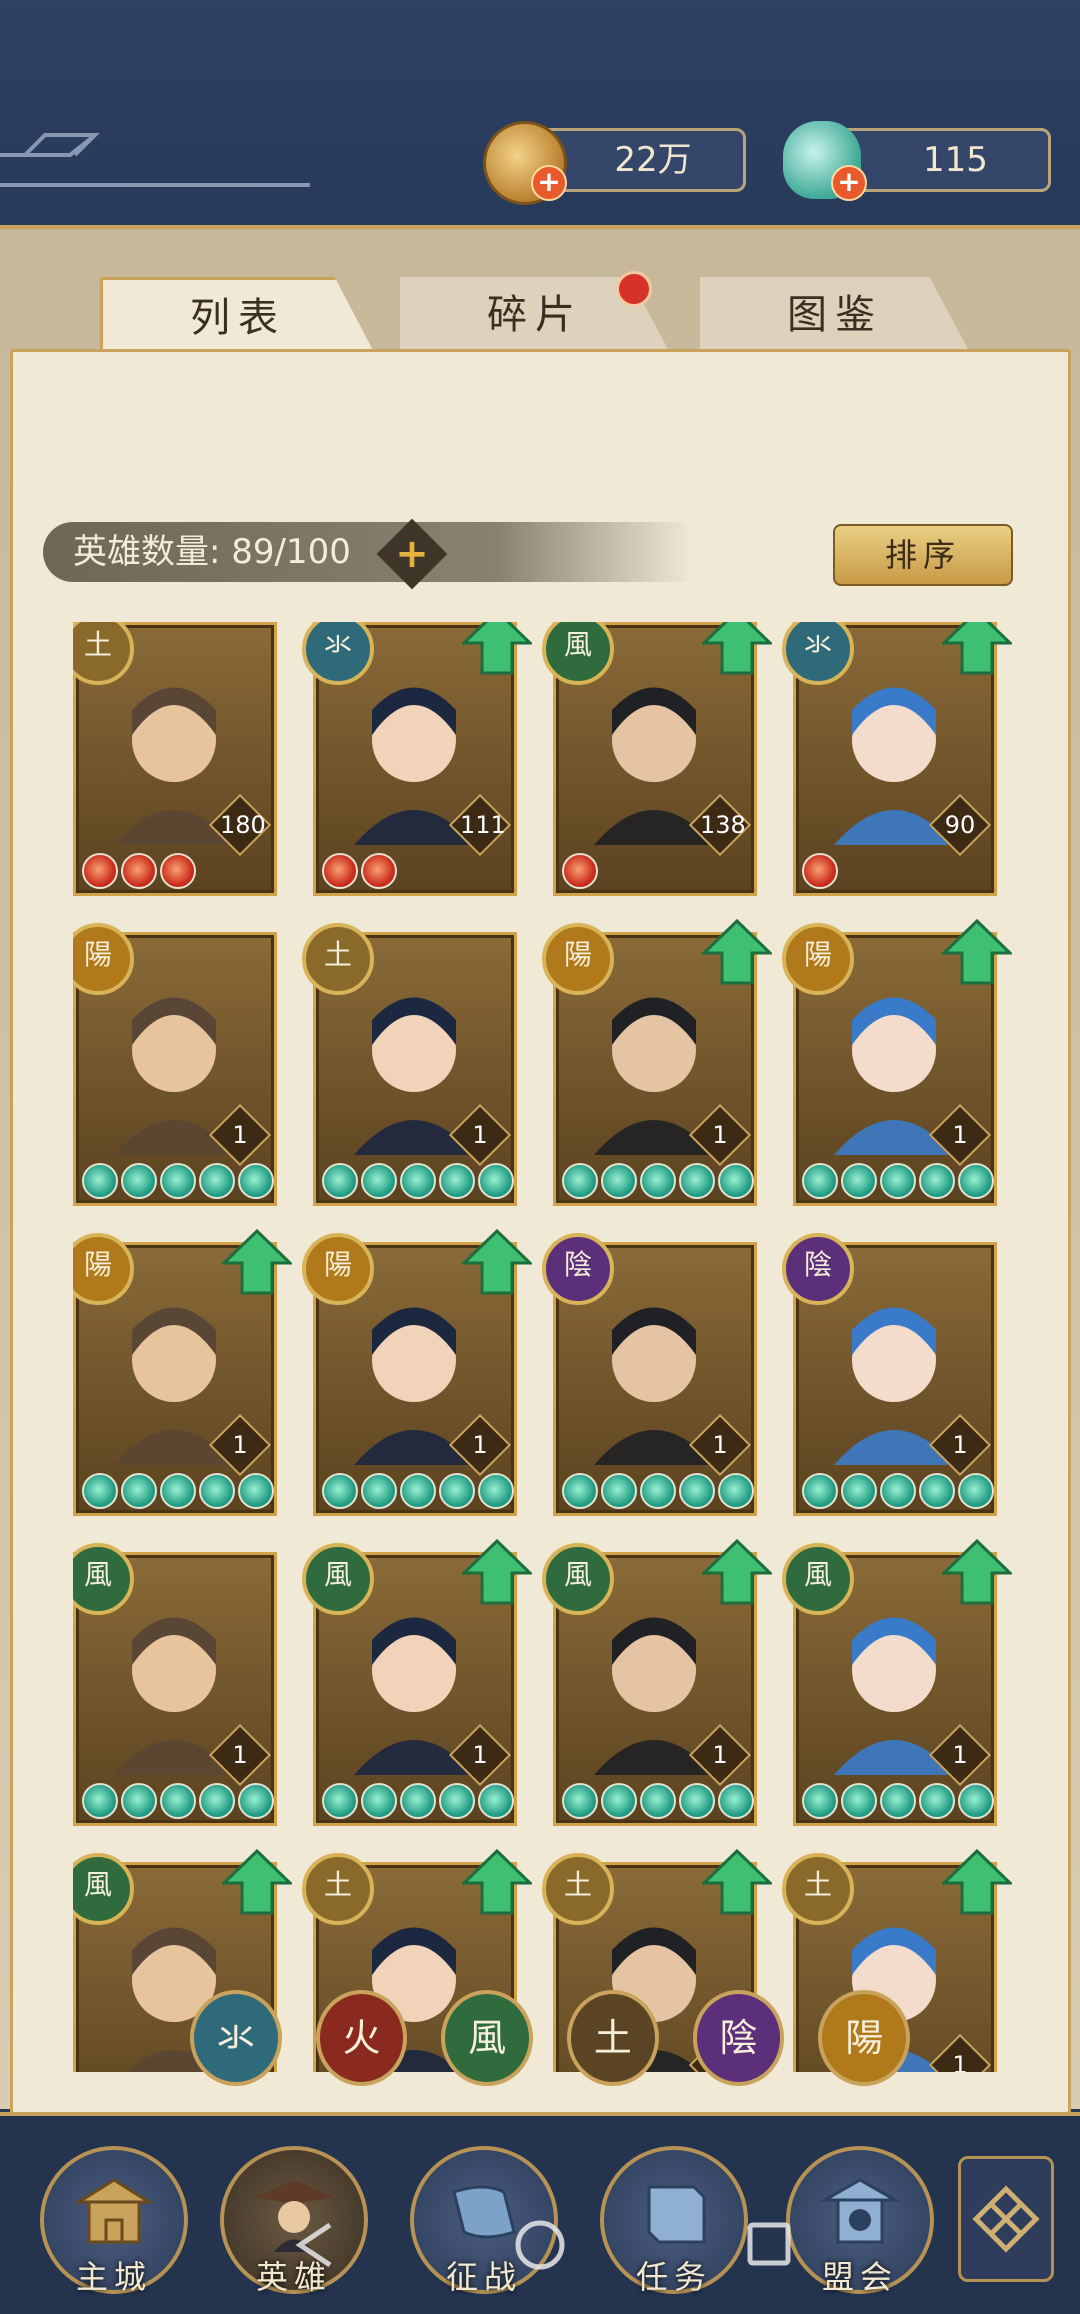 This screenshot has height=2314, width=1080. Describe the element at coordinates (487, 2038) in the screenshot. I see `filter-wind-button: 風` at that location.